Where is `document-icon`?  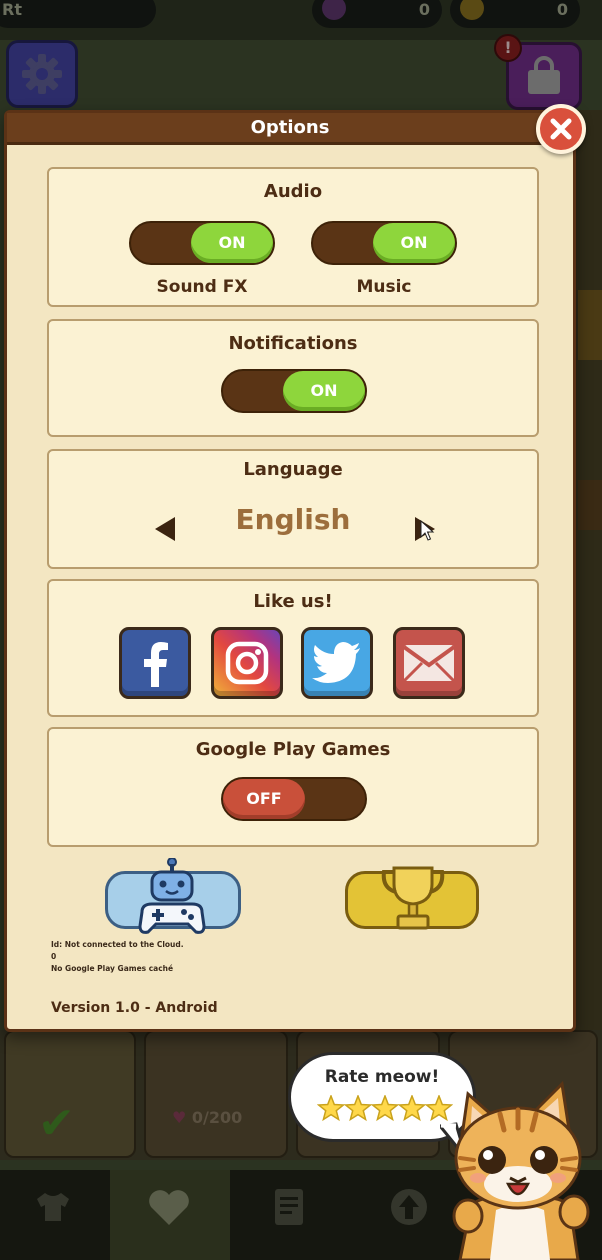
document-icon is located at coordinates (289, 1207).